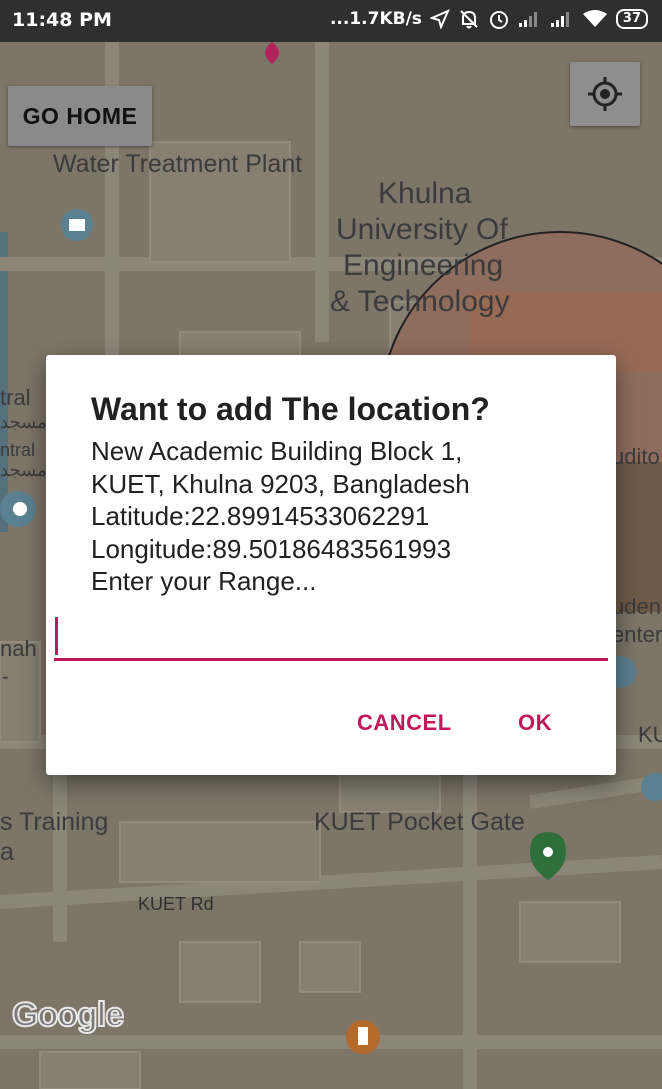 This screenshot has height=1089, width=662. I want to click on map-label-nah: nah, so click(18, 648).